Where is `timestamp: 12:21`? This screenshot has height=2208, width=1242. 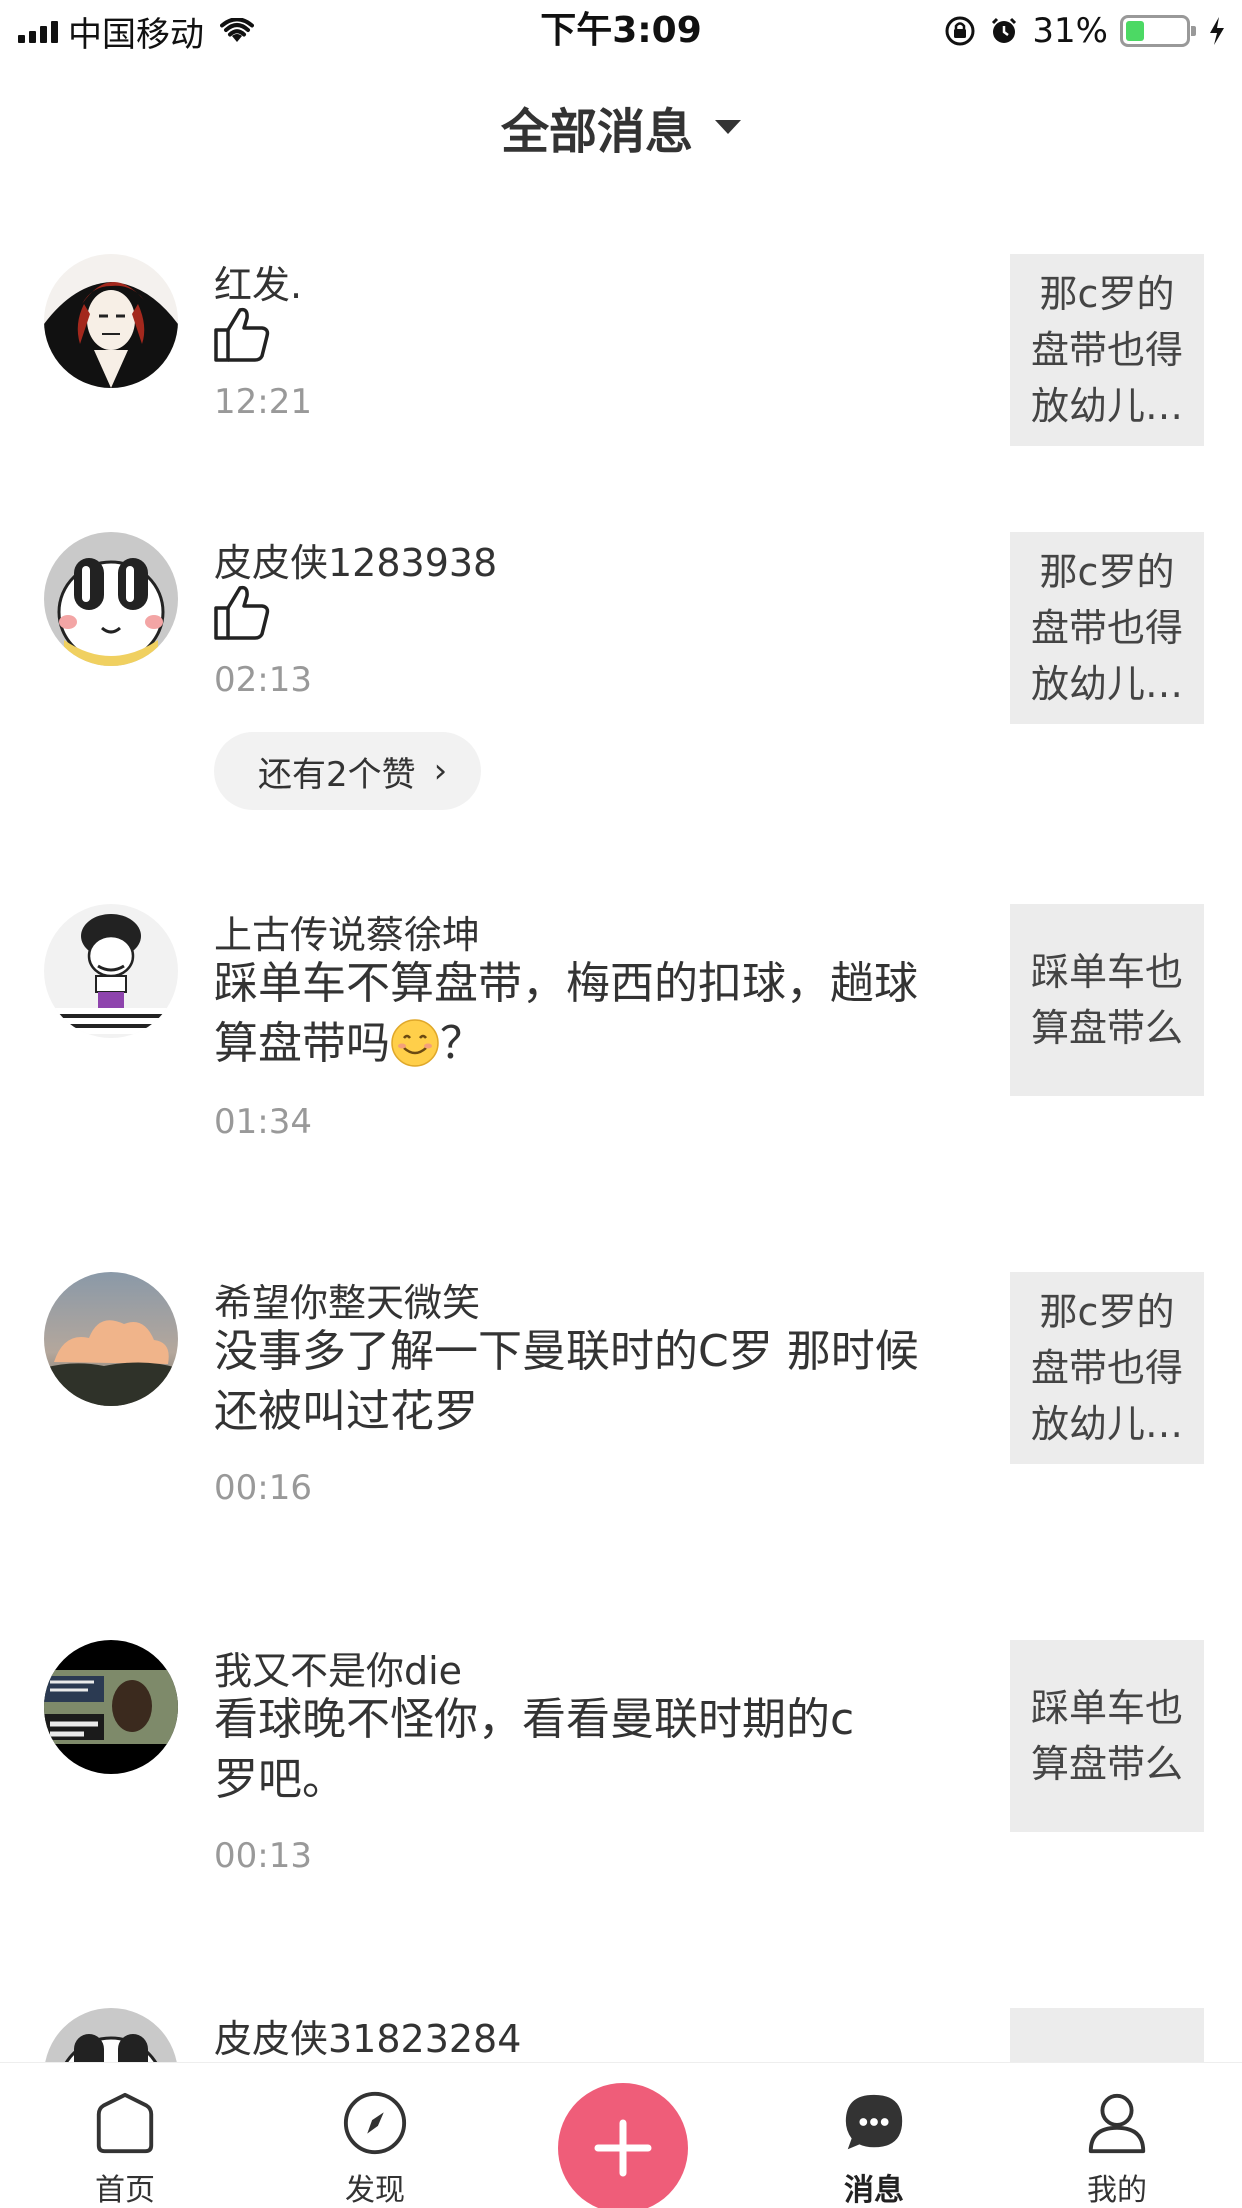
timestamp: 12:21 is located at coordinates (263, 402).